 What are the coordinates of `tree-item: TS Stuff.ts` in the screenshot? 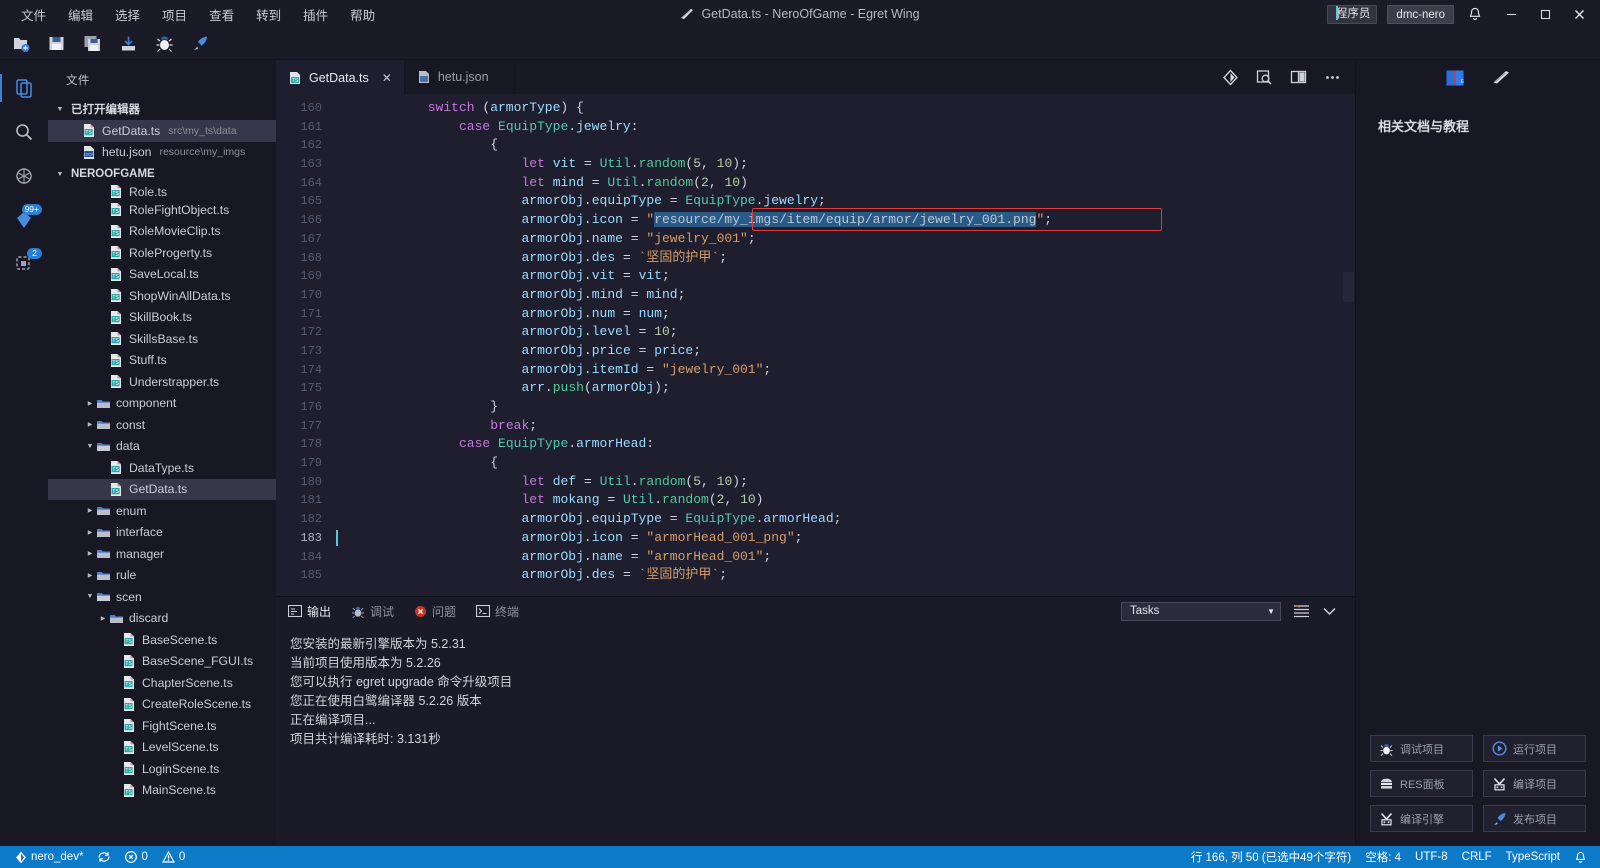 It's located at (162, 361).